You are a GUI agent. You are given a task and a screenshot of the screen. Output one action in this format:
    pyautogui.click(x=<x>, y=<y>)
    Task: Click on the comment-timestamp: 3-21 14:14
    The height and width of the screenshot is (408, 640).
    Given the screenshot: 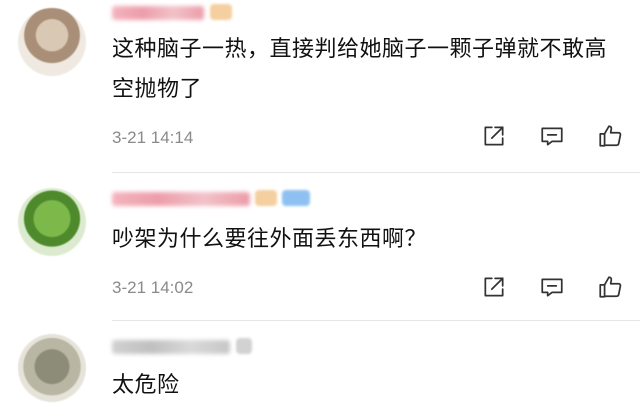 What is the action you would take?
    pyautogui.click(x=153, y=137)
    